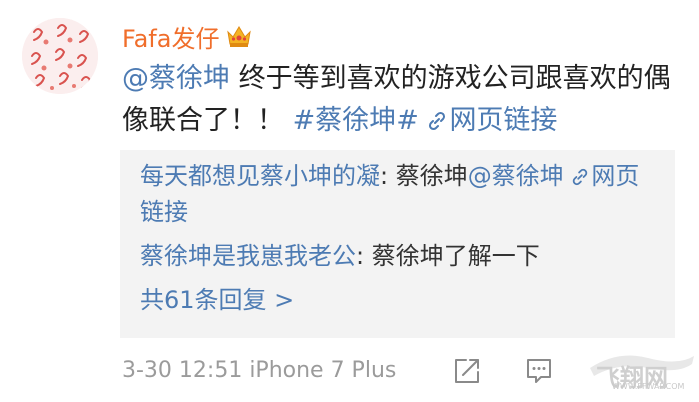 The image size is (699, 402). I want to click on mention-link: @蔡徐坤, so click(176, 78).